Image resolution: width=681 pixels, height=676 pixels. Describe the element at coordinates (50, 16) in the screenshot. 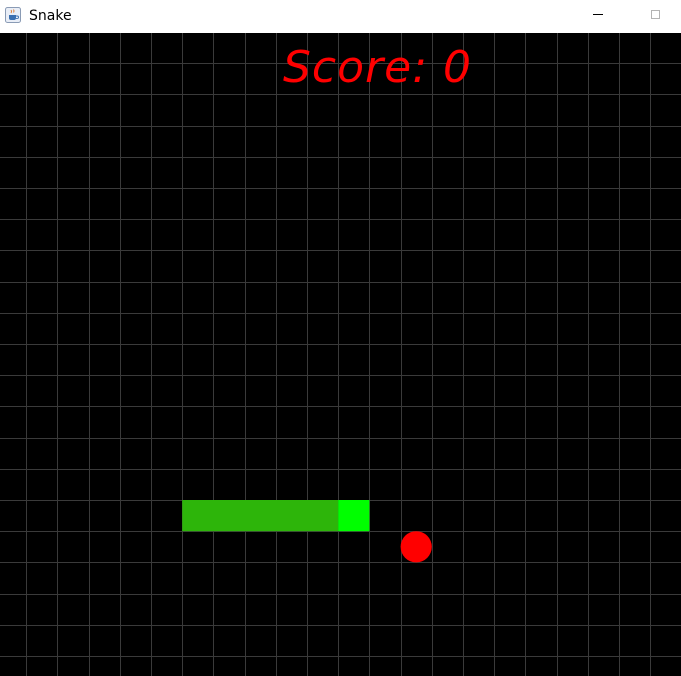

I see `window-title: Snake` at that location.